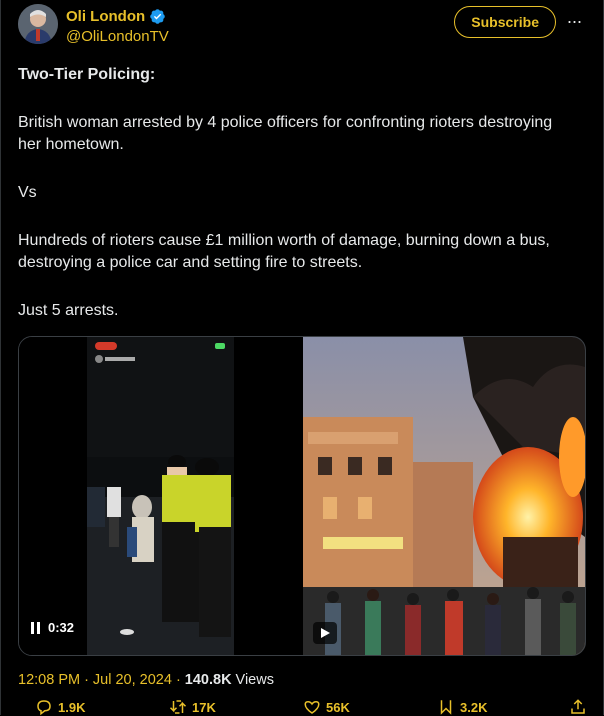 This screenshot has width=604, height=716. Describe the element at coordinates (105, 16) in the screenshot. I see `author-name: Oli London` at that location.